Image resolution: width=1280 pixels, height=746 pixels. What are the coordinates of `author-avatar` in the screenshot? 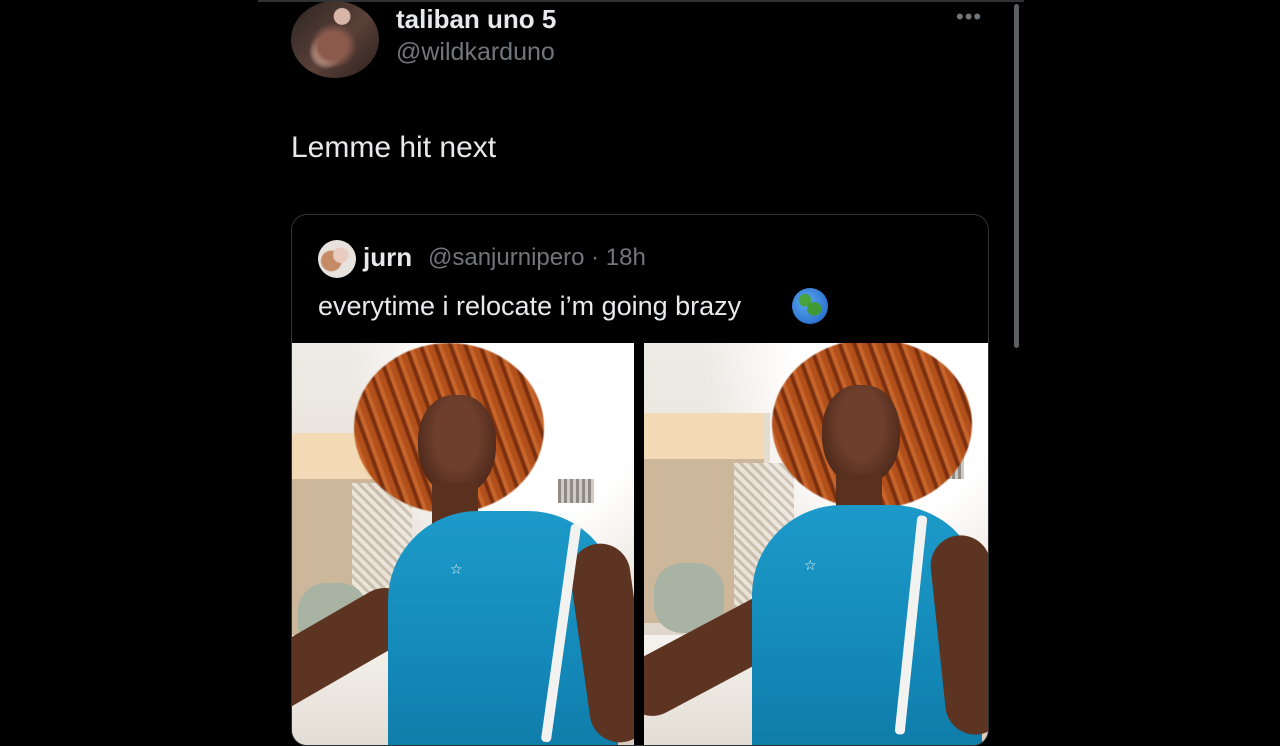 It's located at (335, 39).